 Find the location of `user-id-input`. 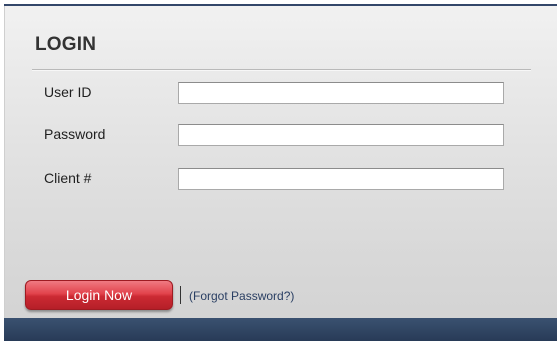

user-id-input is located at coordinates (341, 93).